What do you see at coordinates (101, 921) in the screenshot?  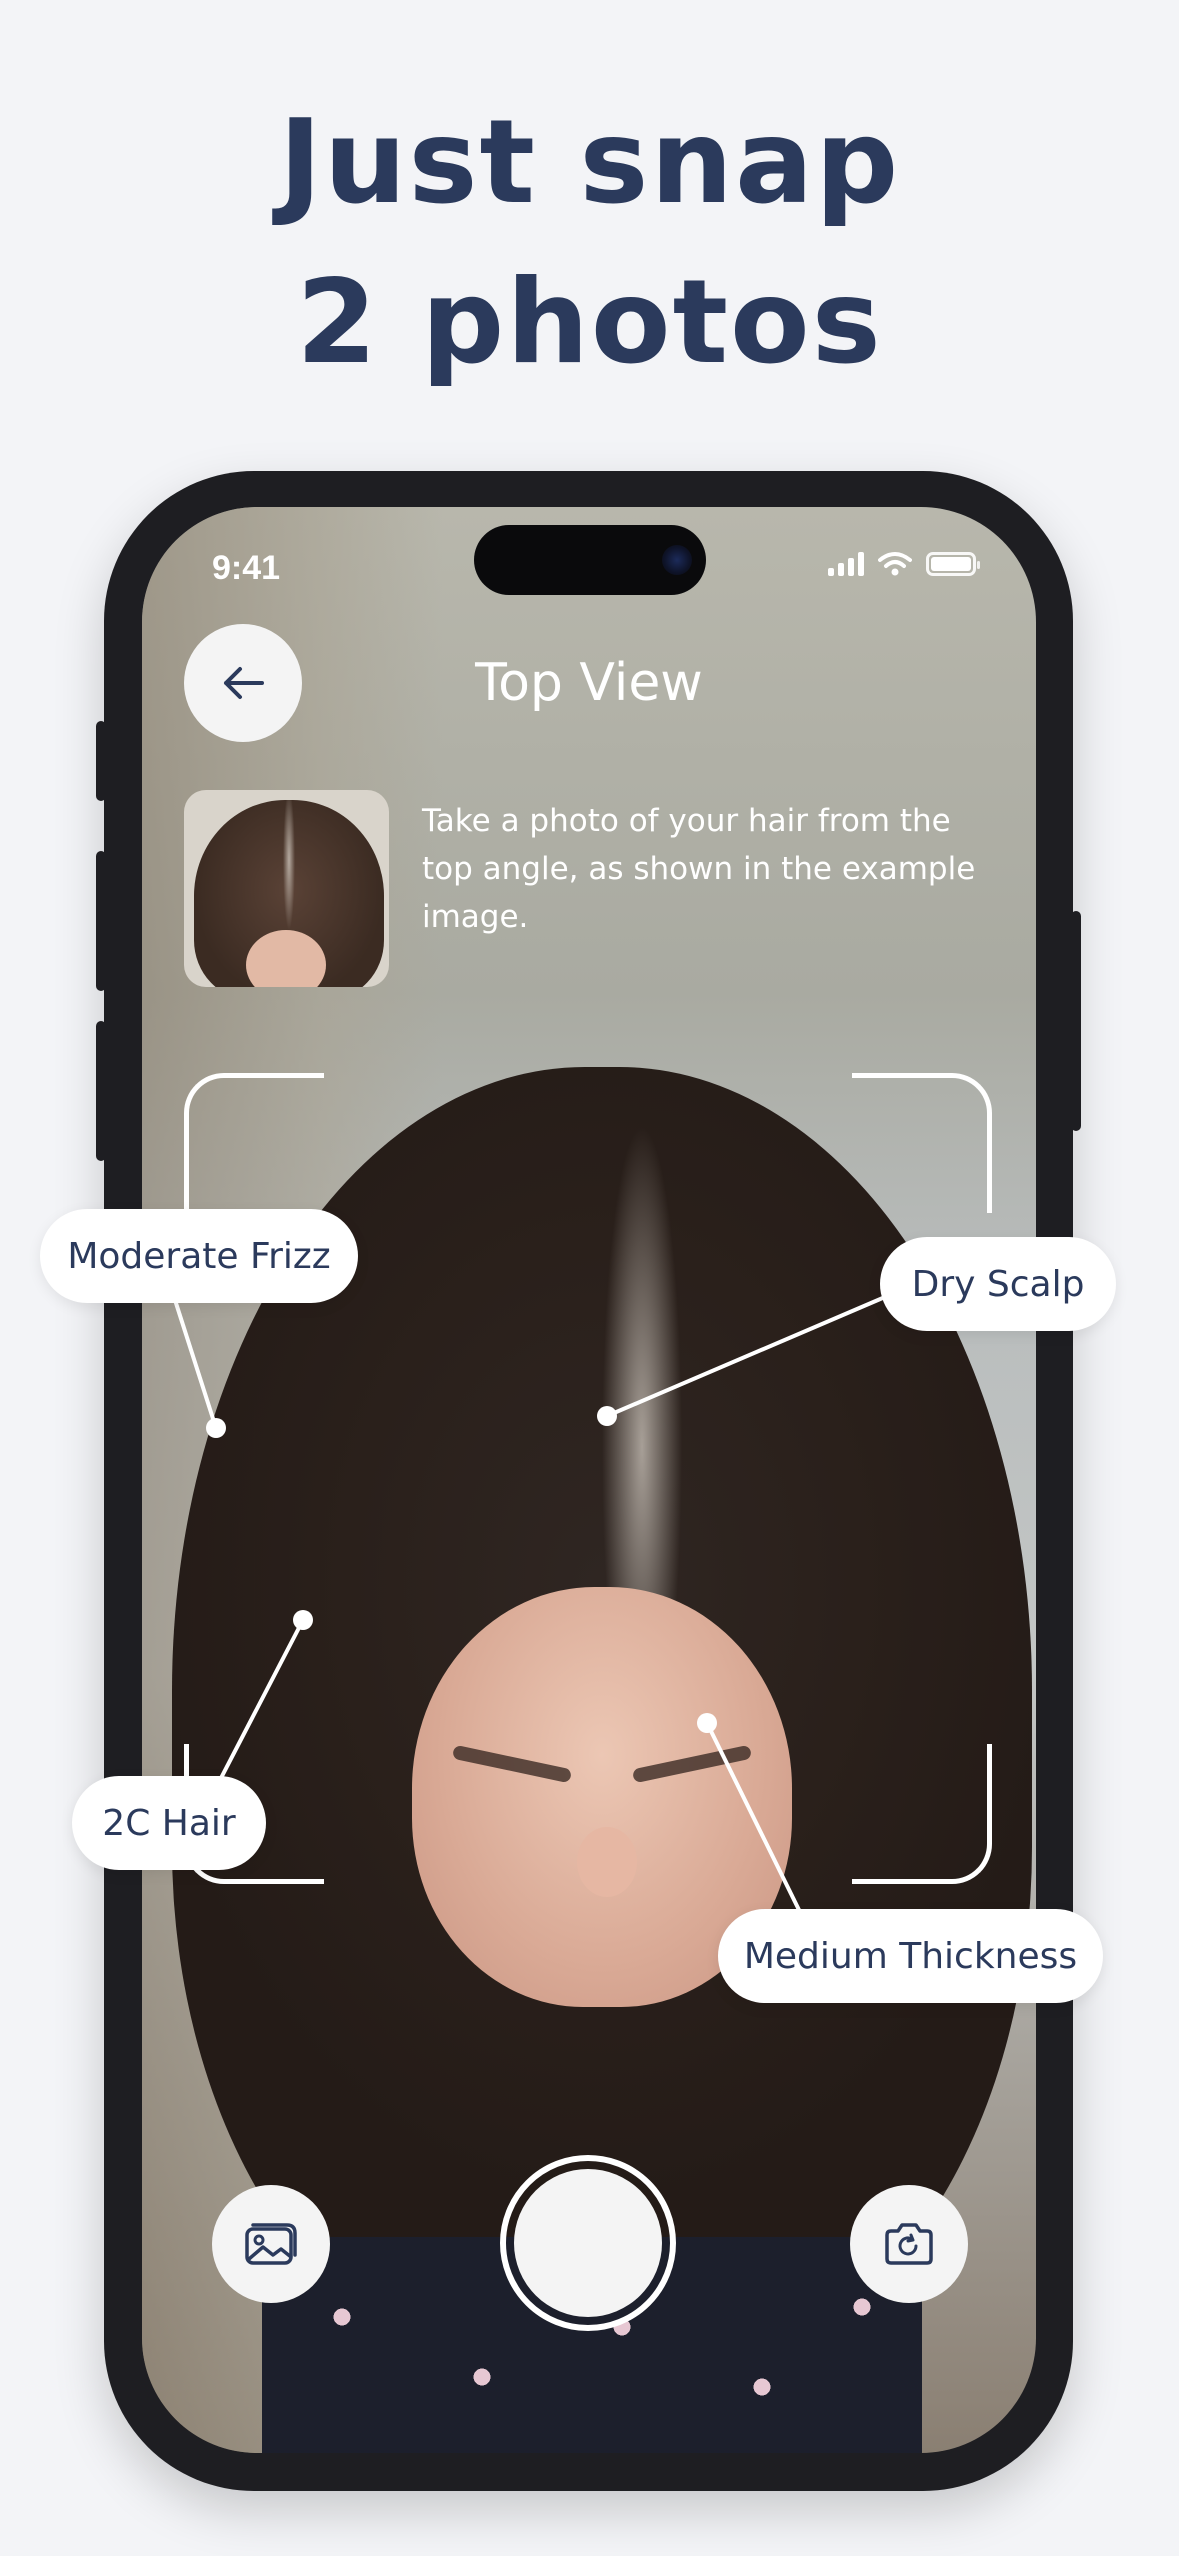 I see `phone-volume-up-button` at bounding box center [101, 921].